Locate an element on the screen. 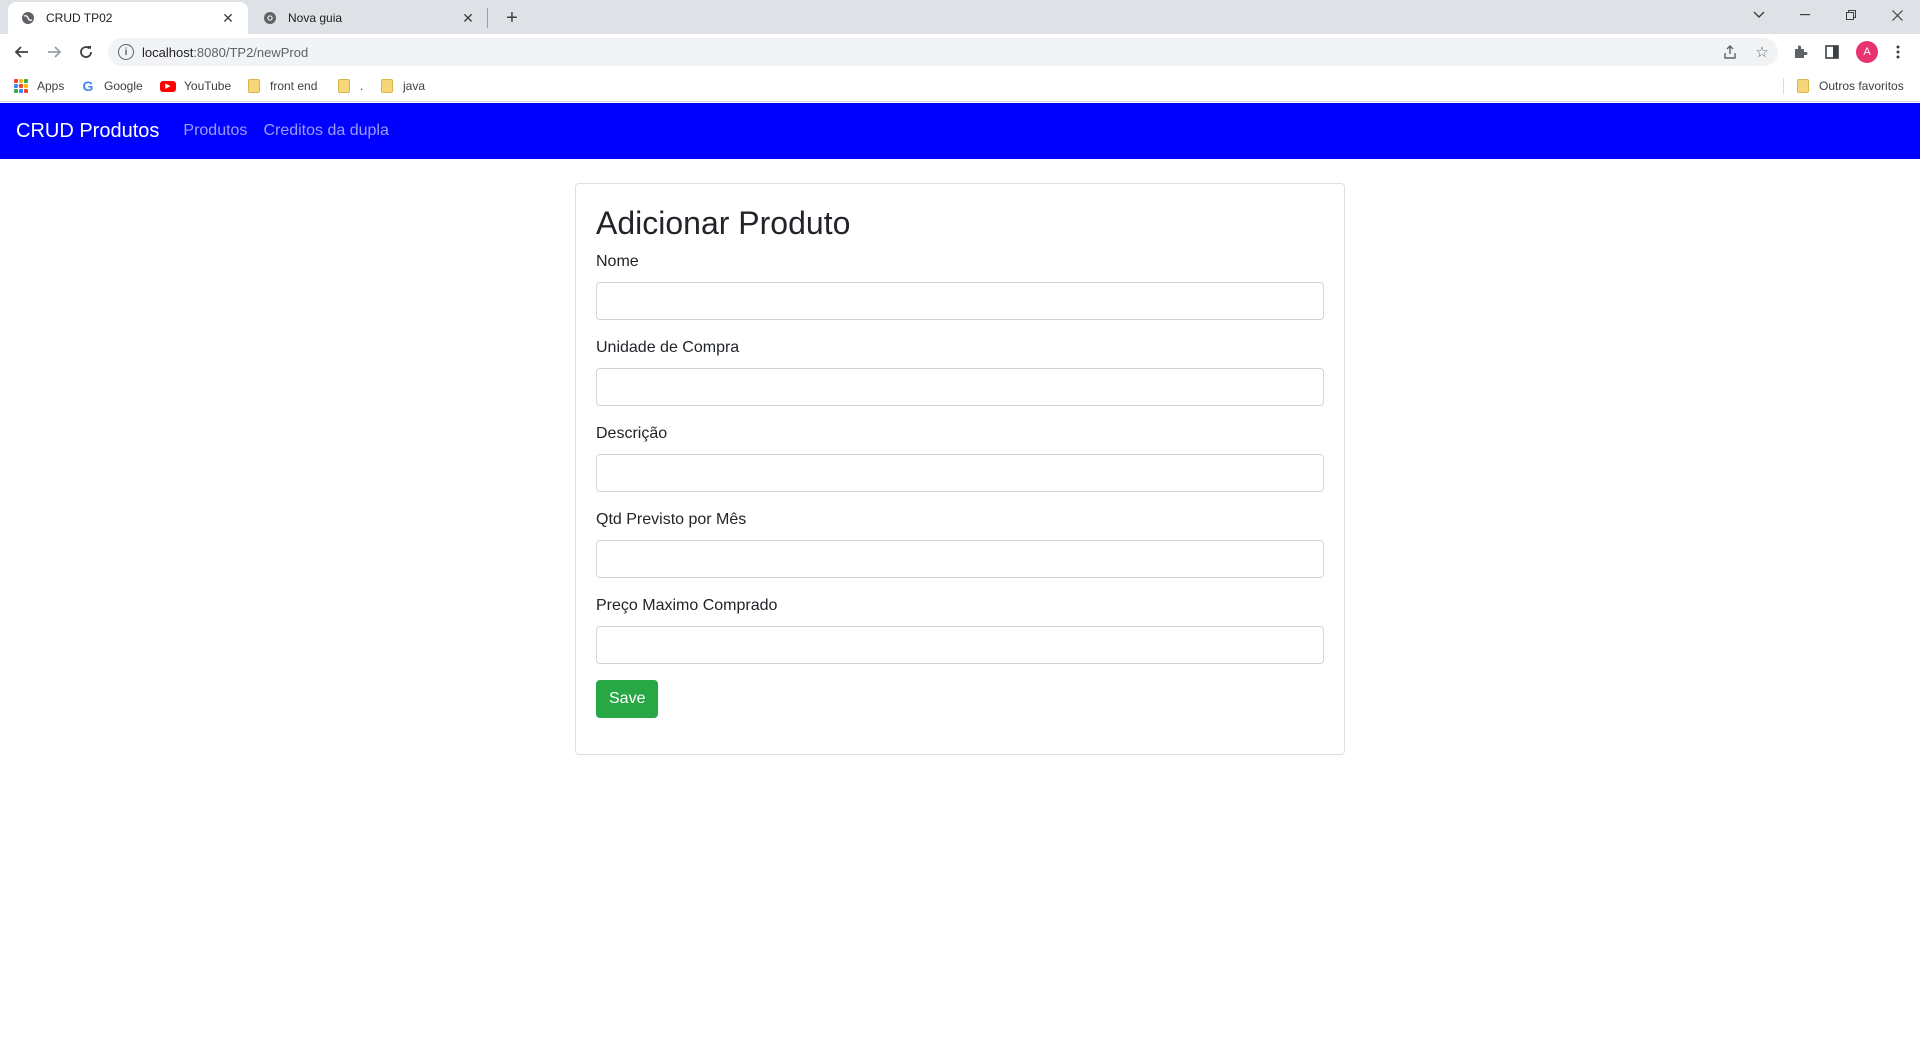 The height and width of the screenshot is (1040, 1920). nav-link-creditos: Creditos da dupla is located at coordinates (325, 131).